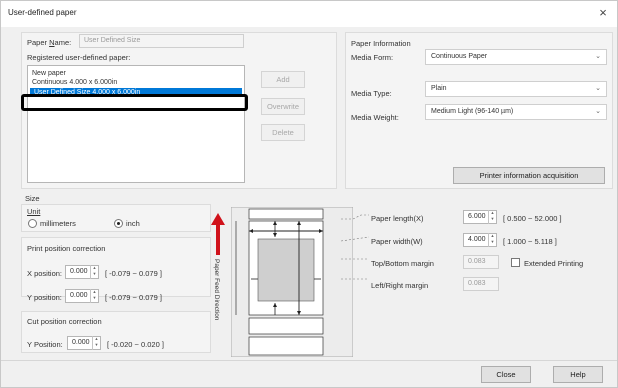 This screenshot has width=618, height=388. I want to click on title-bar: User-defined paper ×, so click(309, 14).